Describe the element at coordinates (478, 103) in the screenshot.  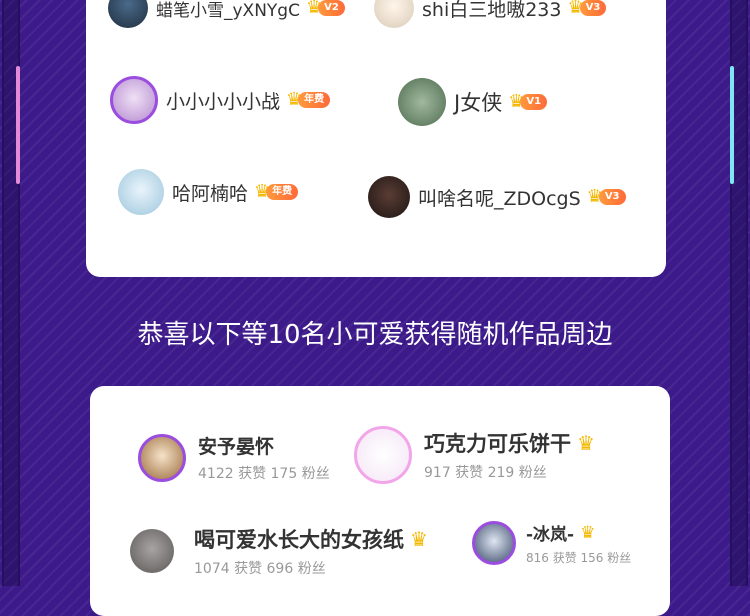
I see `winner-name: J女侠` at that location.